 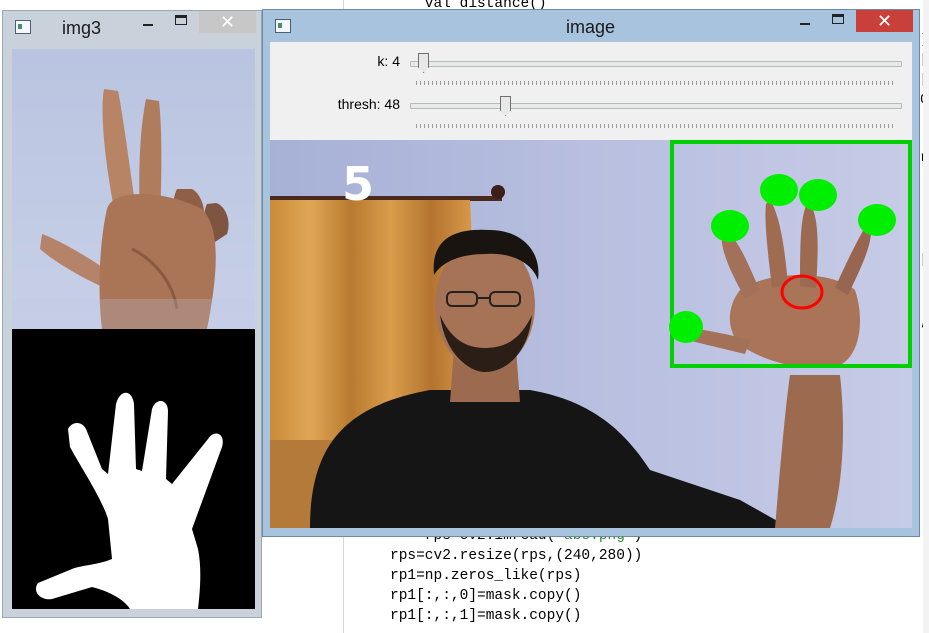 I want to click on trackbar-thresh-ticks, so click(x=656, y=126).